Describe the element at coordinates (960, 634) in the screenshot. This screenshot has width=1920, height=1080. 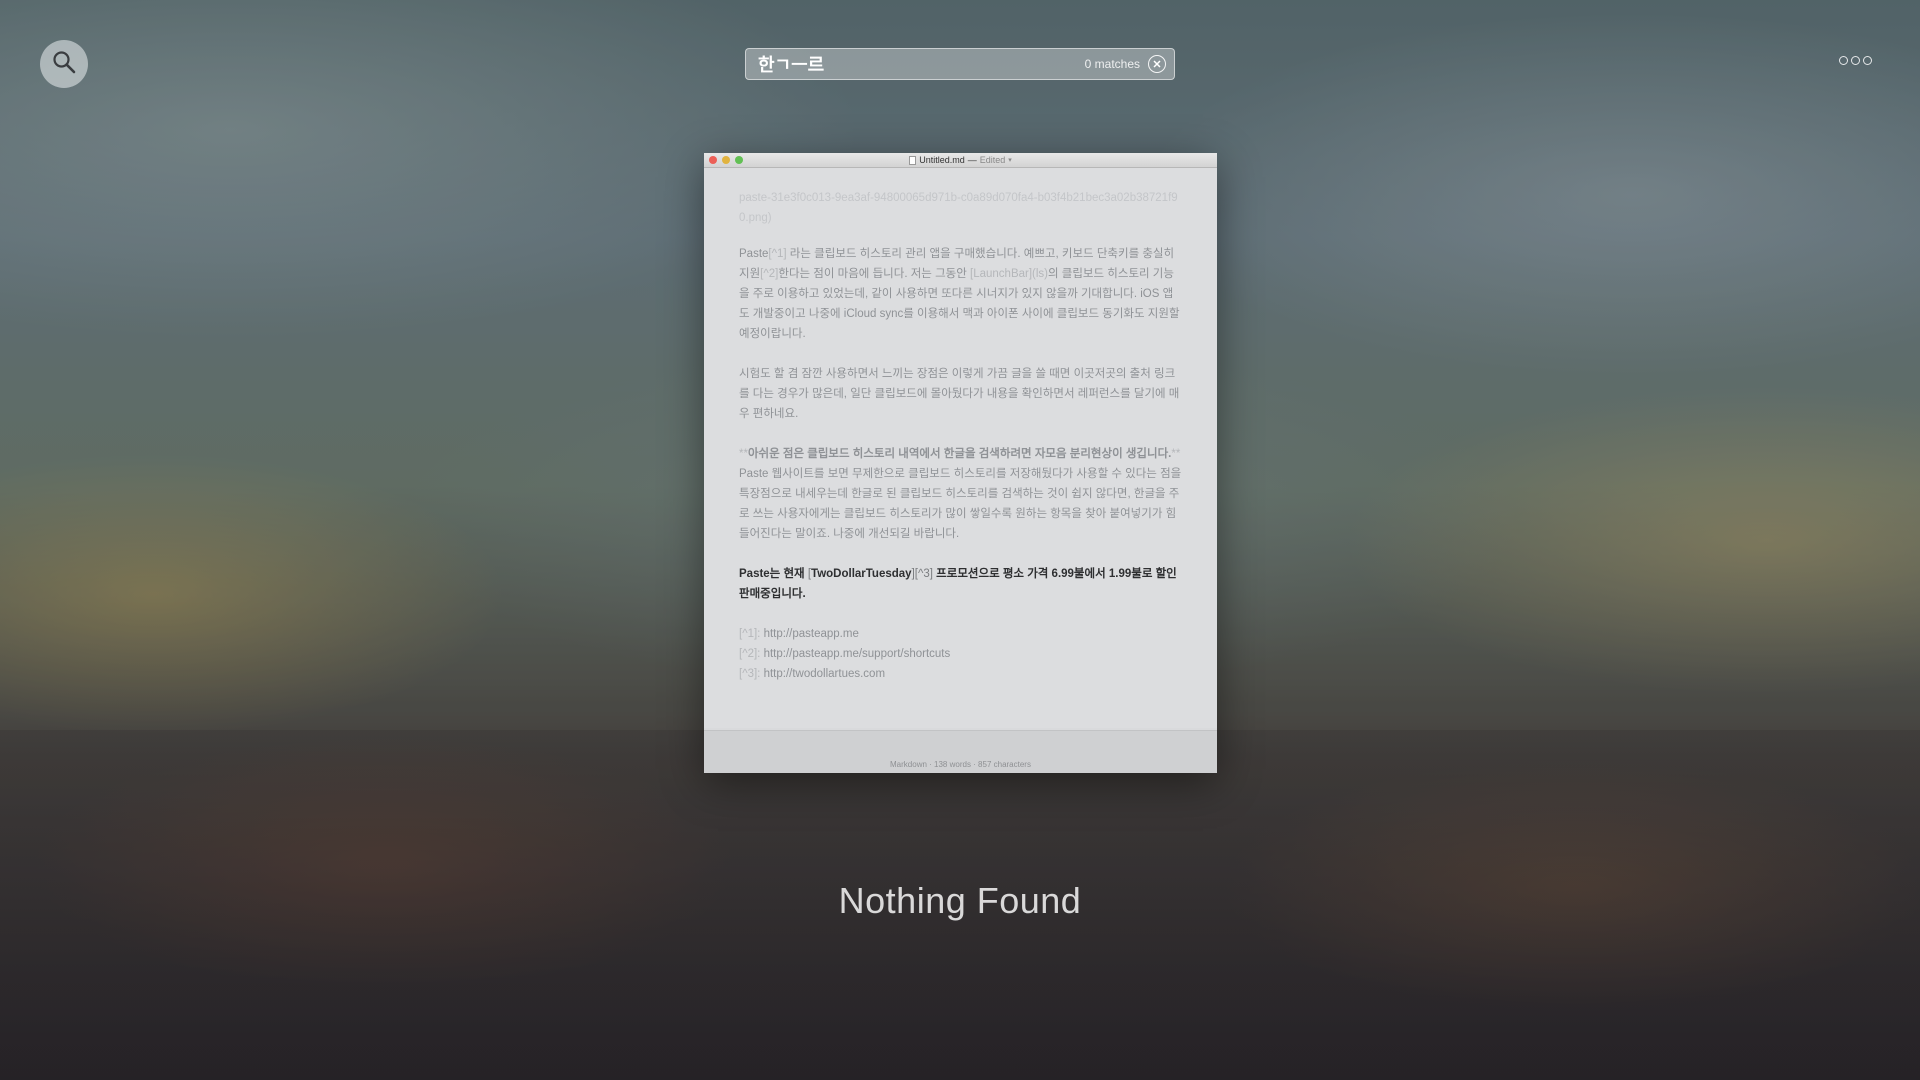
I see `footnote-1: [^1]: http://pasteapp.me` at that location.